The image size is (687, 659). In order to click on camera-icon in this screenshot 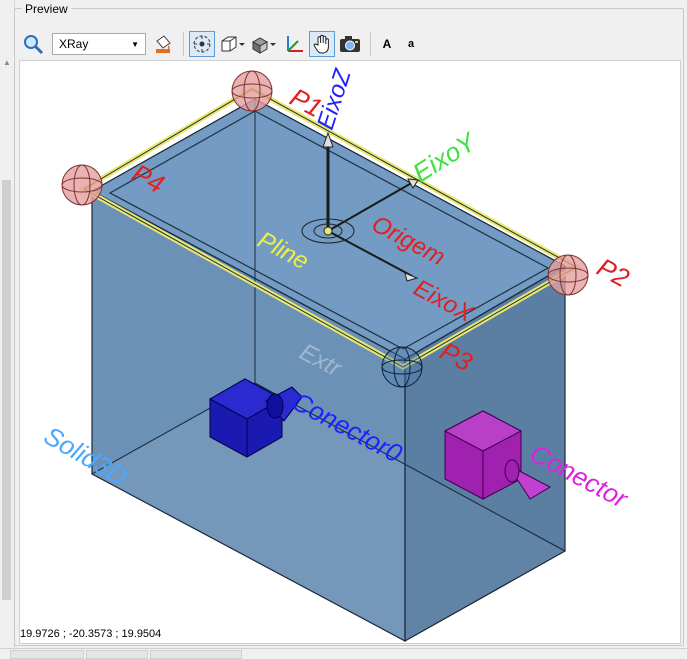, I will do `click(350, 44)`.